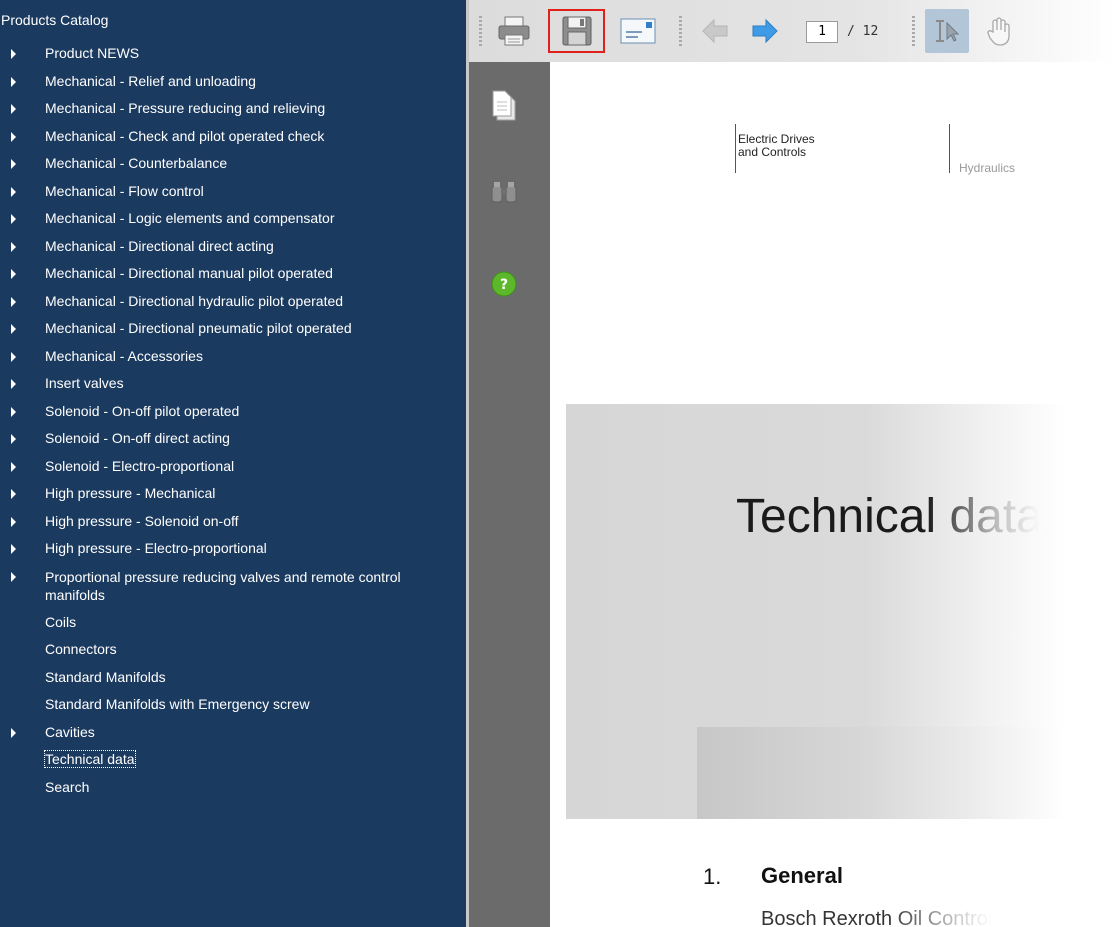  I want to click on help-icon: ?, so click(504, 284).